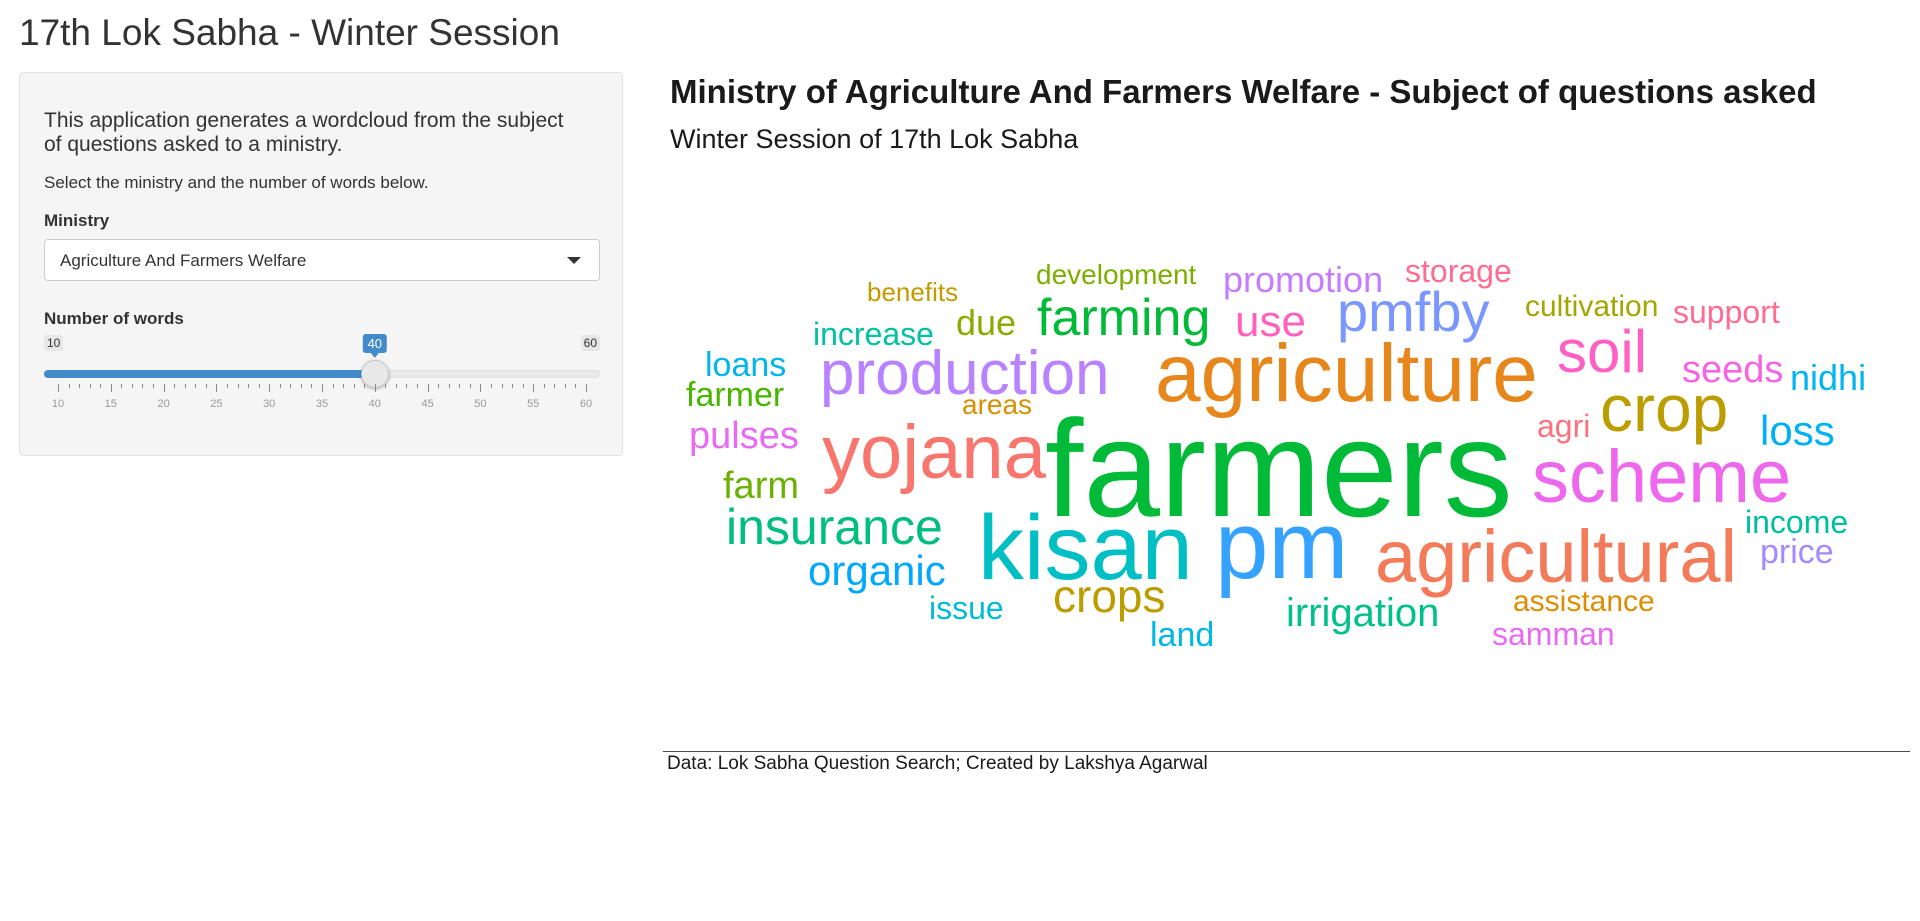 This screenshot has height=921, width=1920. What do you see at coordinates (110, 404) in the screenshot?
I see `slider-tick-label: 15` at bounding box center [110, 404].